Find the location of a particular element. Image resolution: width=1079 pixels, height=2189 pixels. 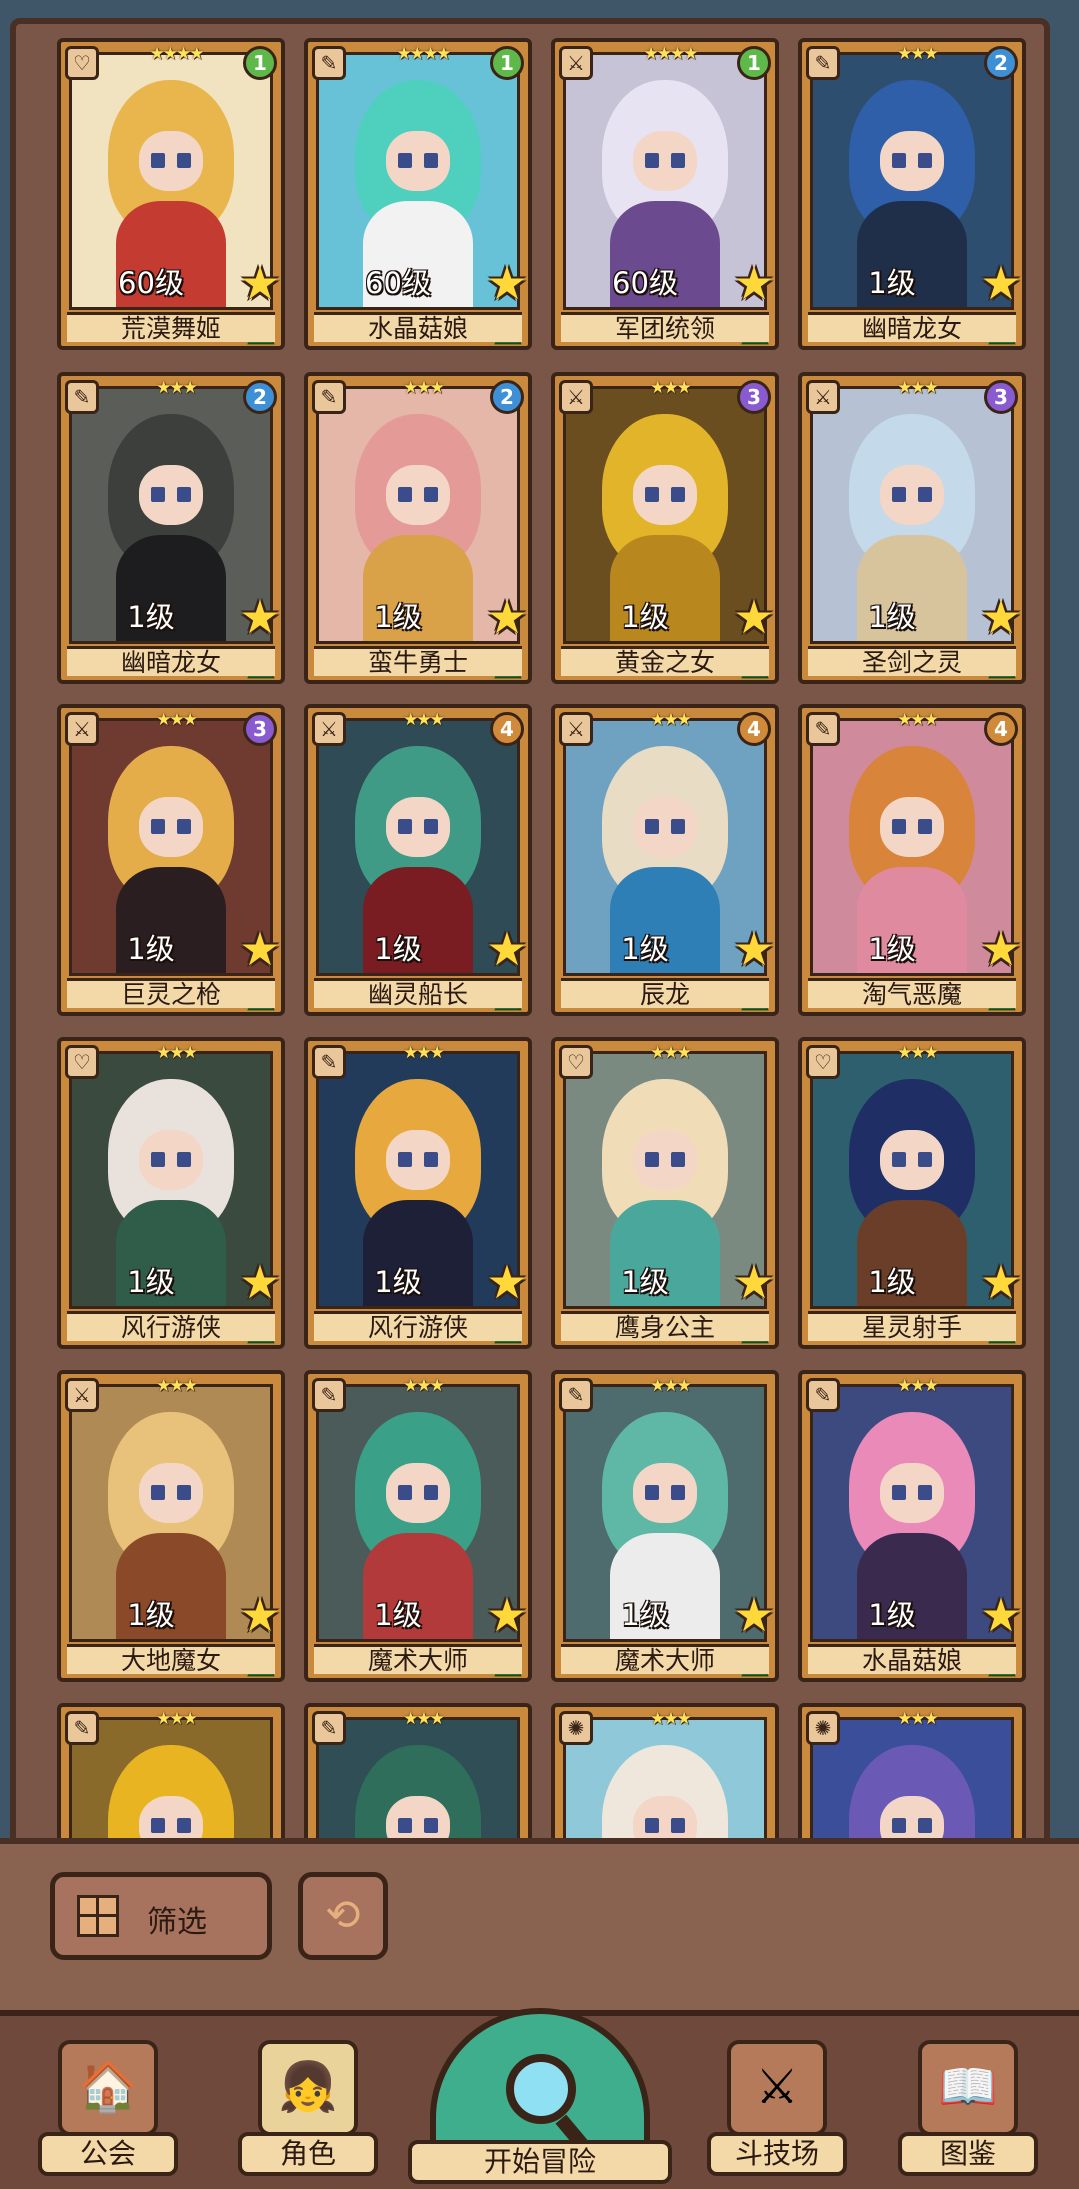

nav-start-adventure: 开始冒险 is located at coordinates (540, 2098).